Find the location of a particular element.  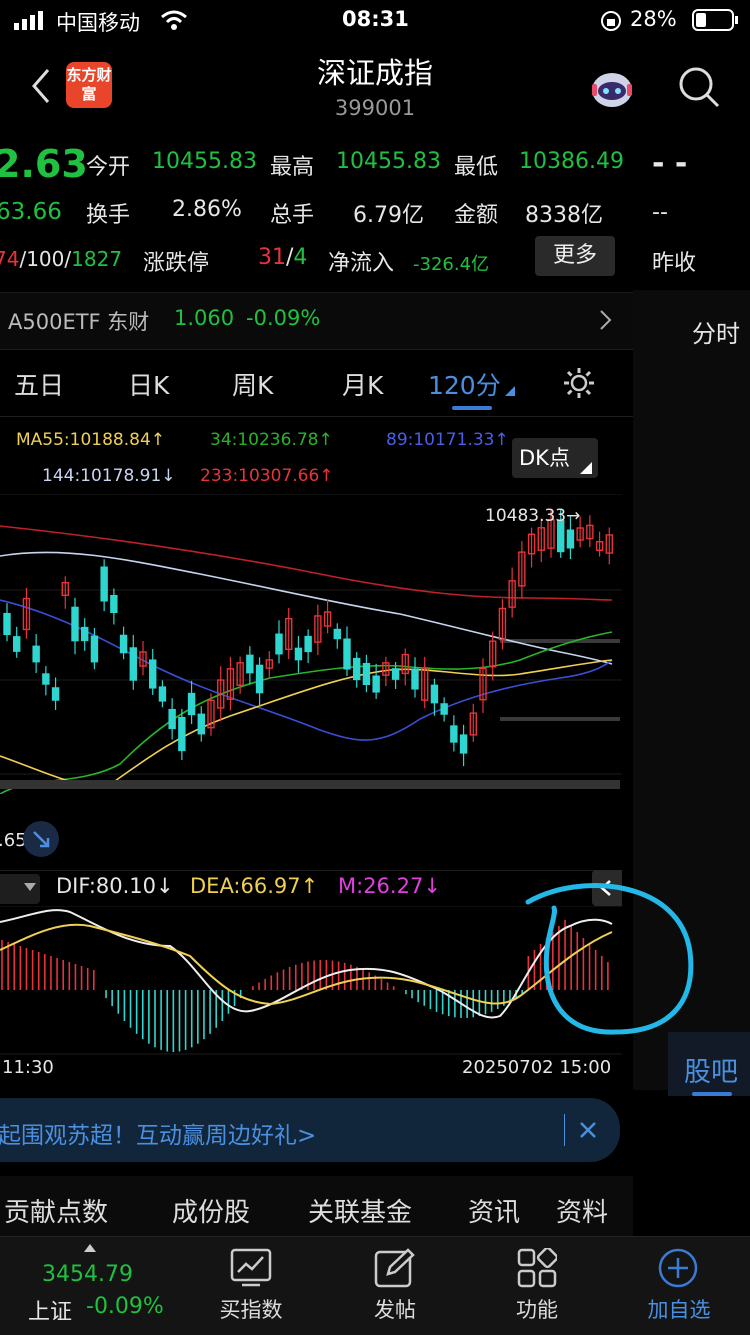

turnover-label: 换手 is located at coordinates (108, 215).